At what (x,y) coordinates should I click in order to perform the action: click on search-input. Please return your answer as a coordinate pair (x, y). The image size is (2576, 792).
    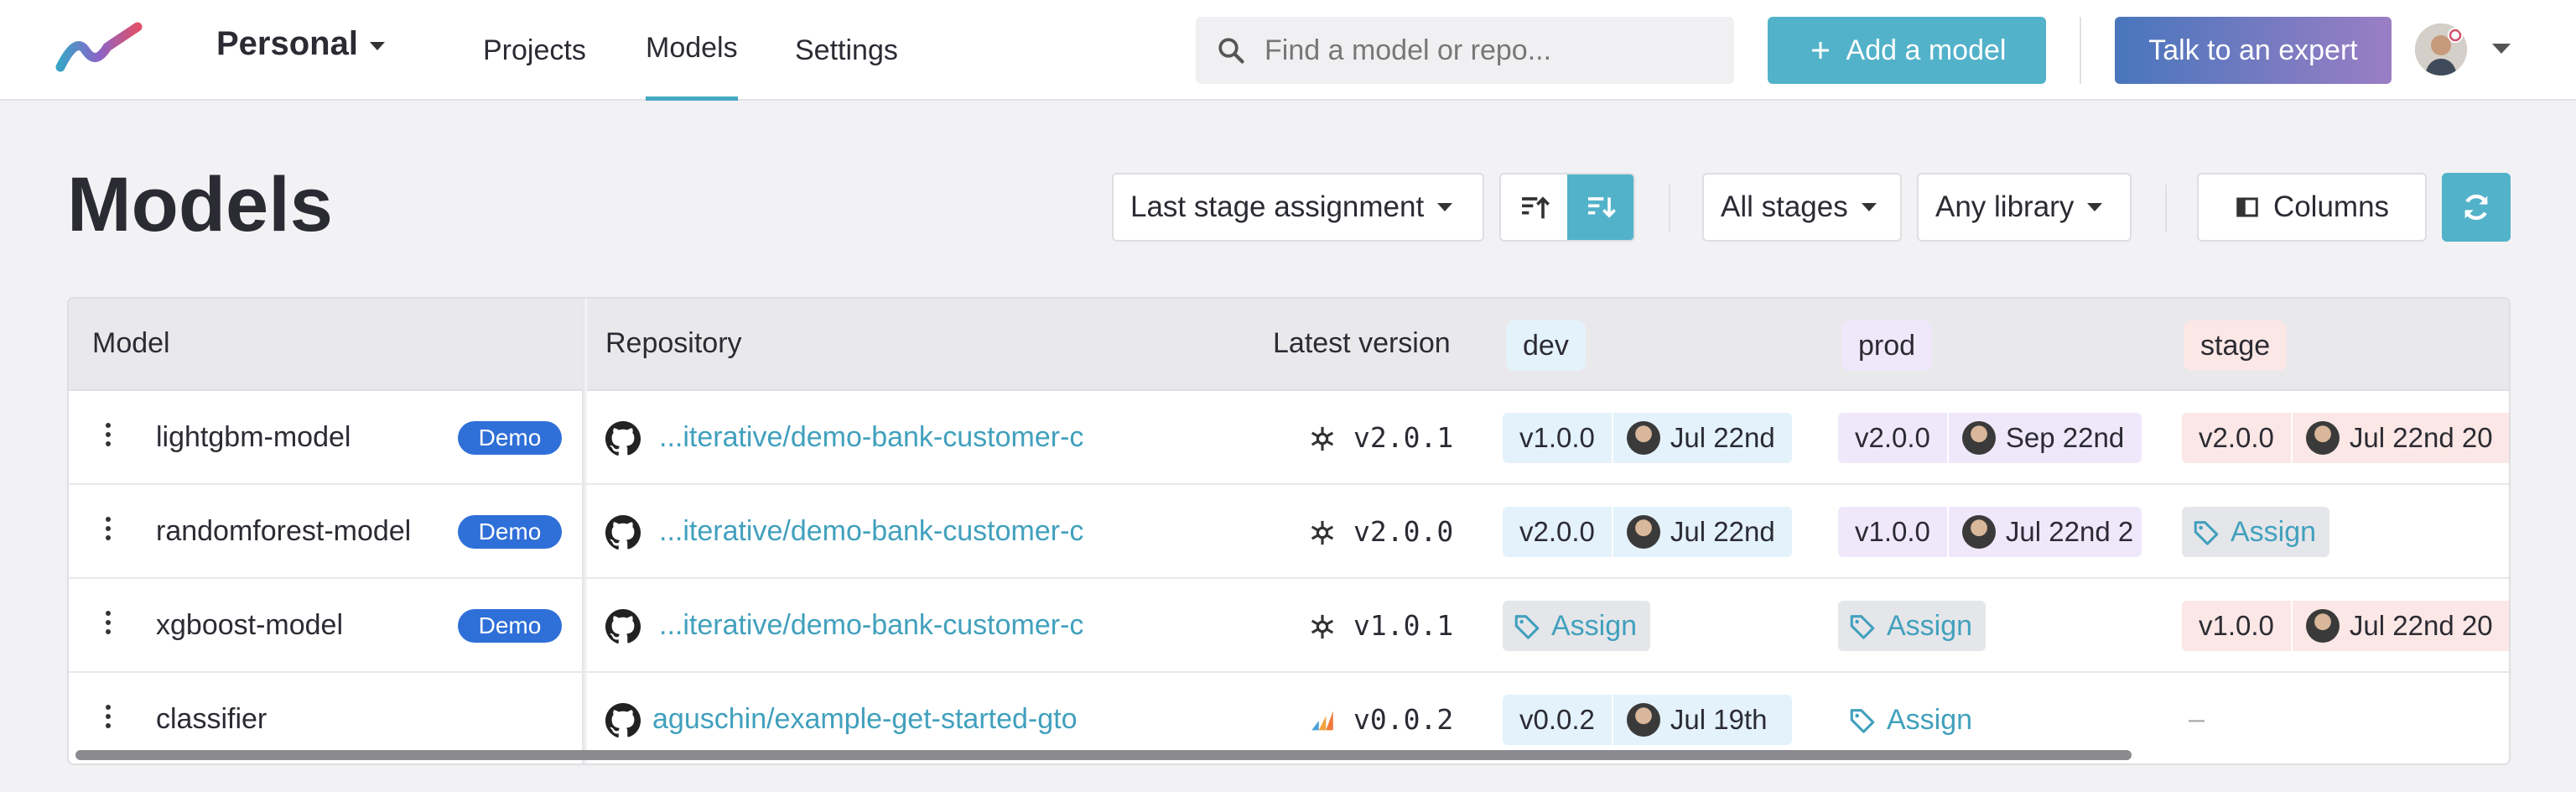
    Looking at the image, I should click on (1483, 50).